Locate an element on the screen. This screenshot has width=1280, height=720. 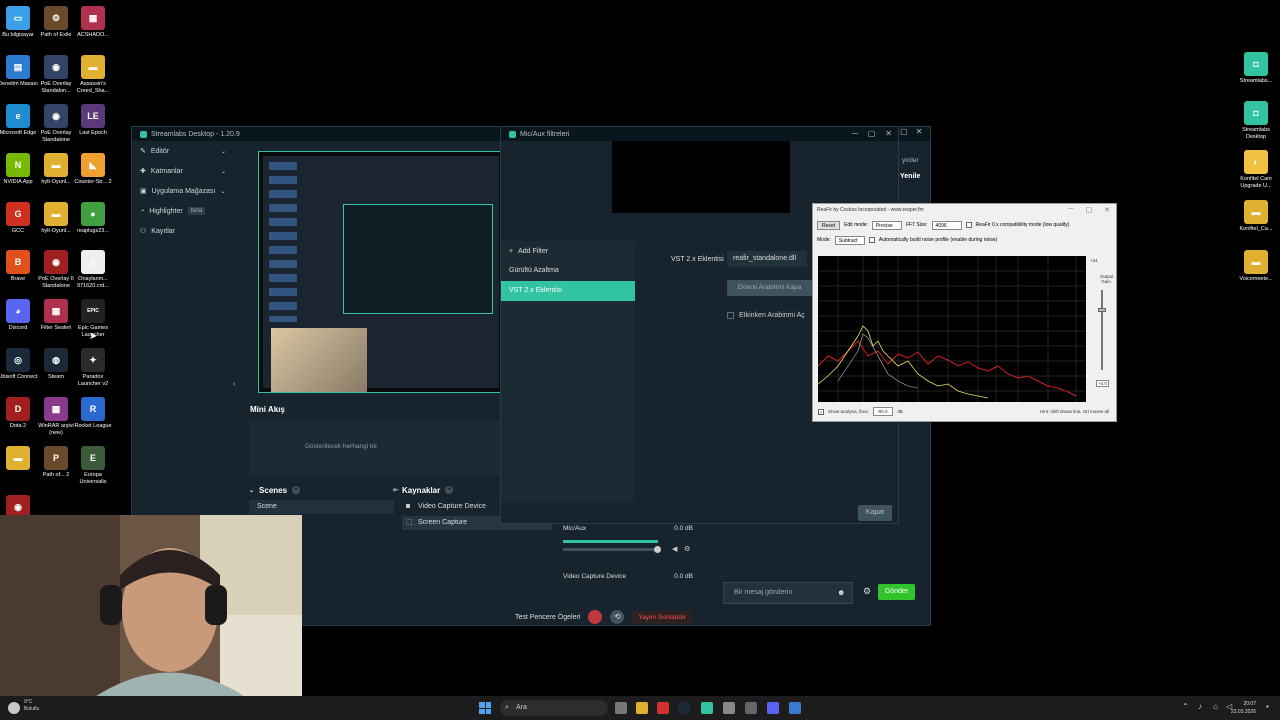
reafir-spectrum-graph is located at coordinates (952, 329).